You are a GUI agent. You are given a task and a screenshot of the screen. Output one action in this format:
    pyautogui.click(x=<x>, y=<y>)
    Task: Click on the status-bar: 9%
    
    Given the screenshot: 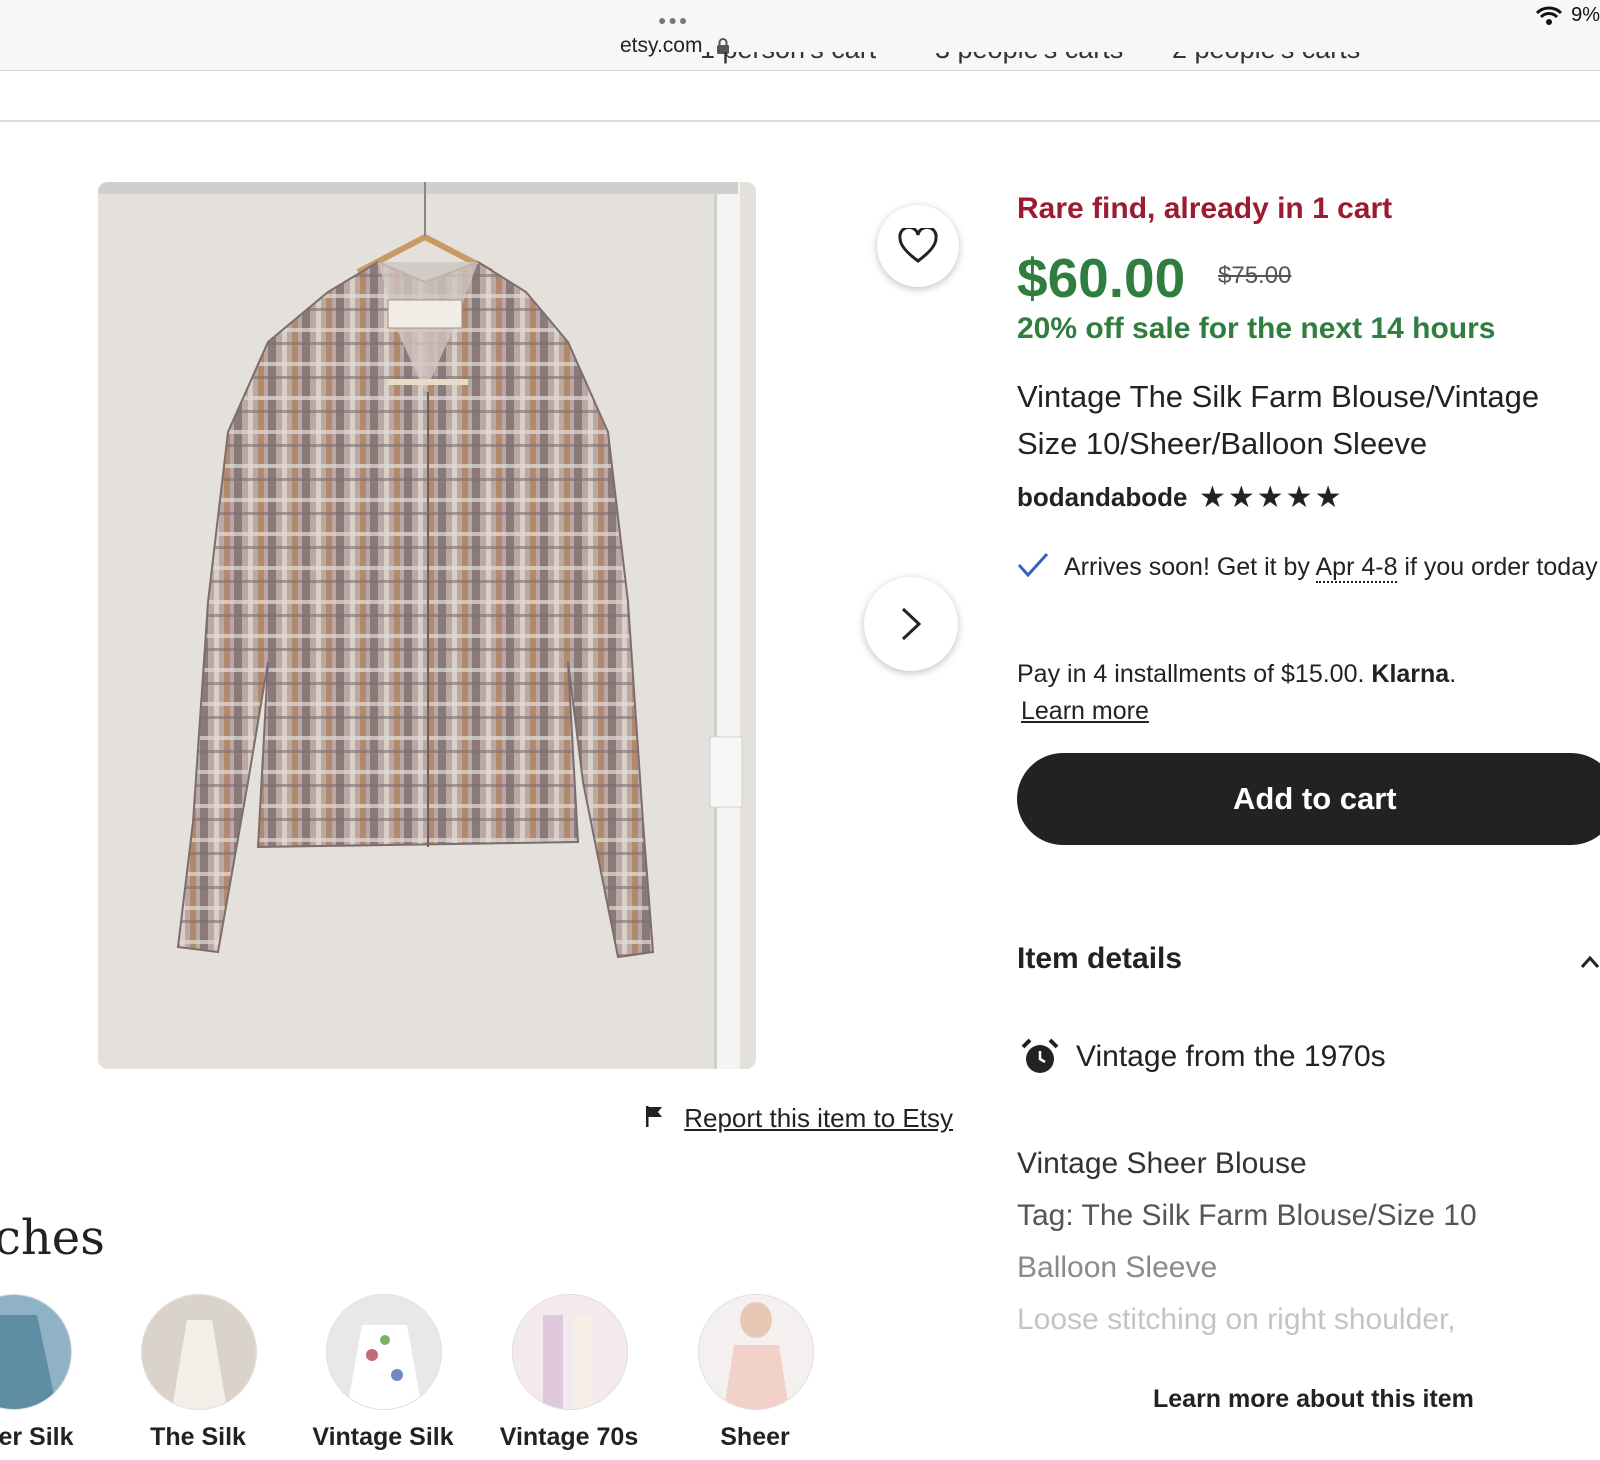 What is the action you would take?
    pyautogui.click(x=1567, y=15)
    